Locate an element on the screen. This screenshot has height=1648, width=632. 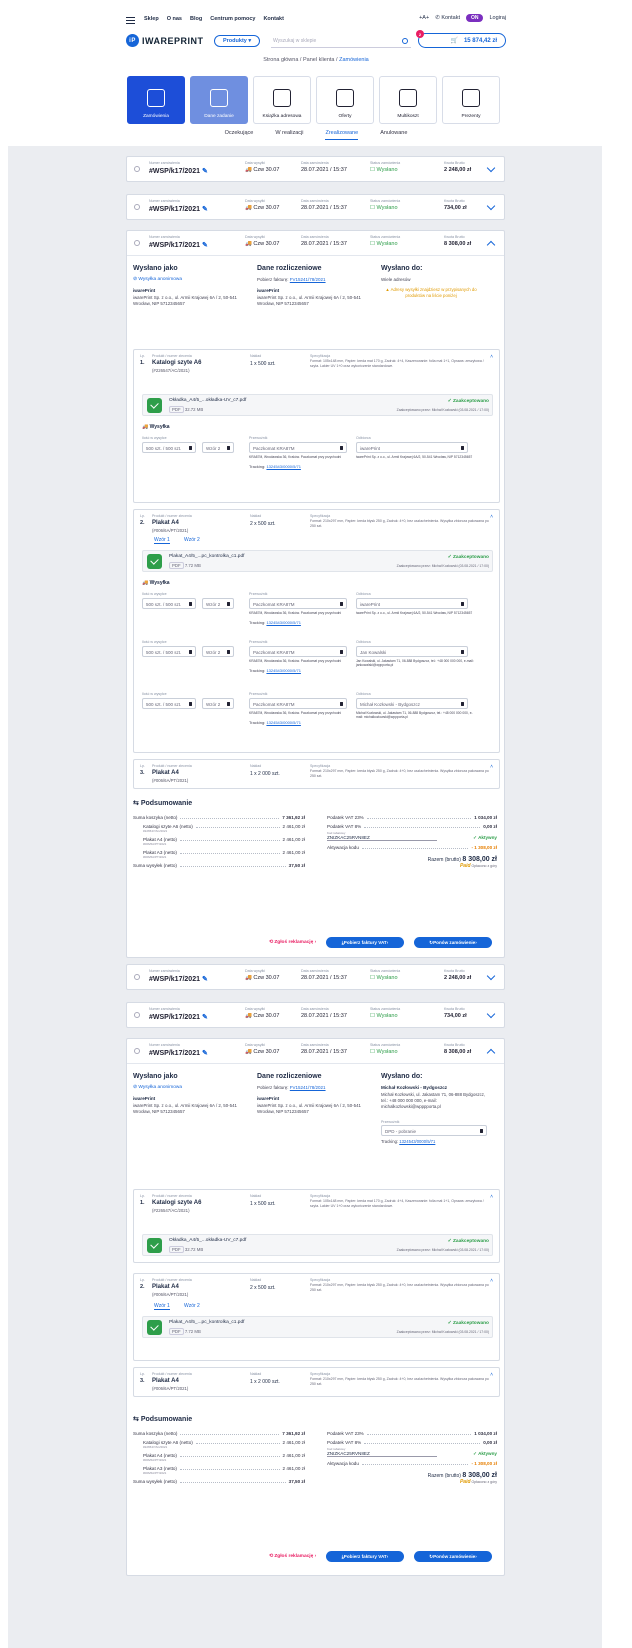
cart-button: 2 🛒 15 874,42 zł is located at coordinates (461, 39).